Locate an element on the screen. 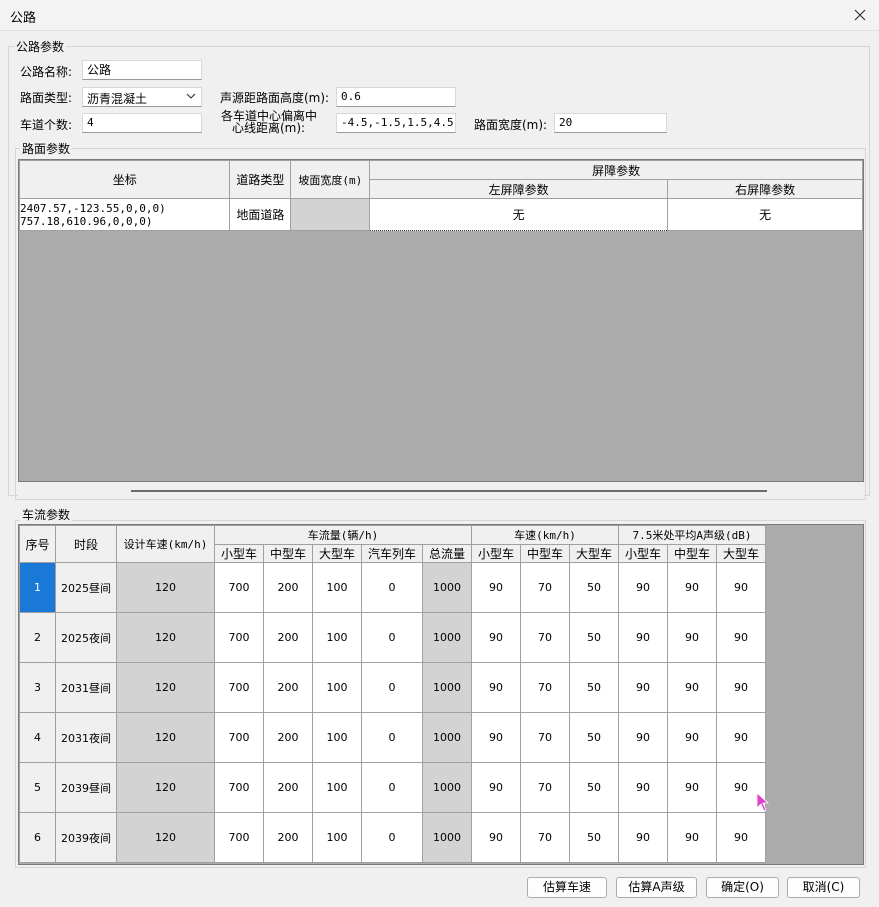 This screenshot has height=907, width=879. table-row: 1 2025昼间 120 700 200 100 0 1000 90 70 50 90 90 90 is located at coordinates (392, 587).